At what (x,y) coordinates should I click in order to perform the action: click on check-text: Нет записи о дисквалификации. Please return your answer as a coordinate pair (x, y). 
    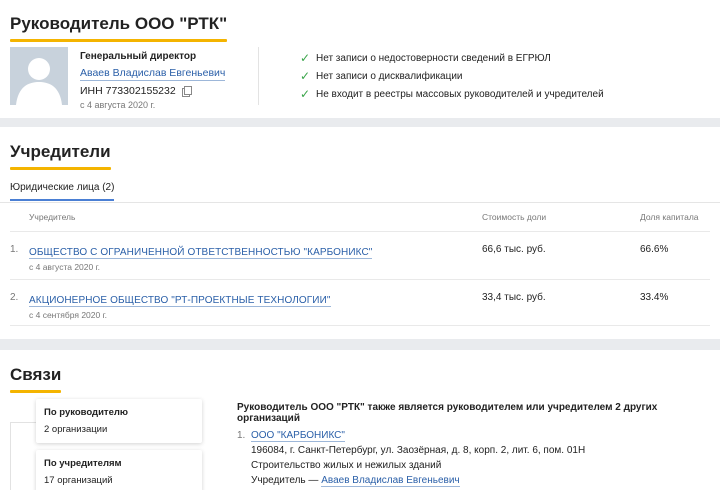
    Looking at the image, I should click on (389, 76).